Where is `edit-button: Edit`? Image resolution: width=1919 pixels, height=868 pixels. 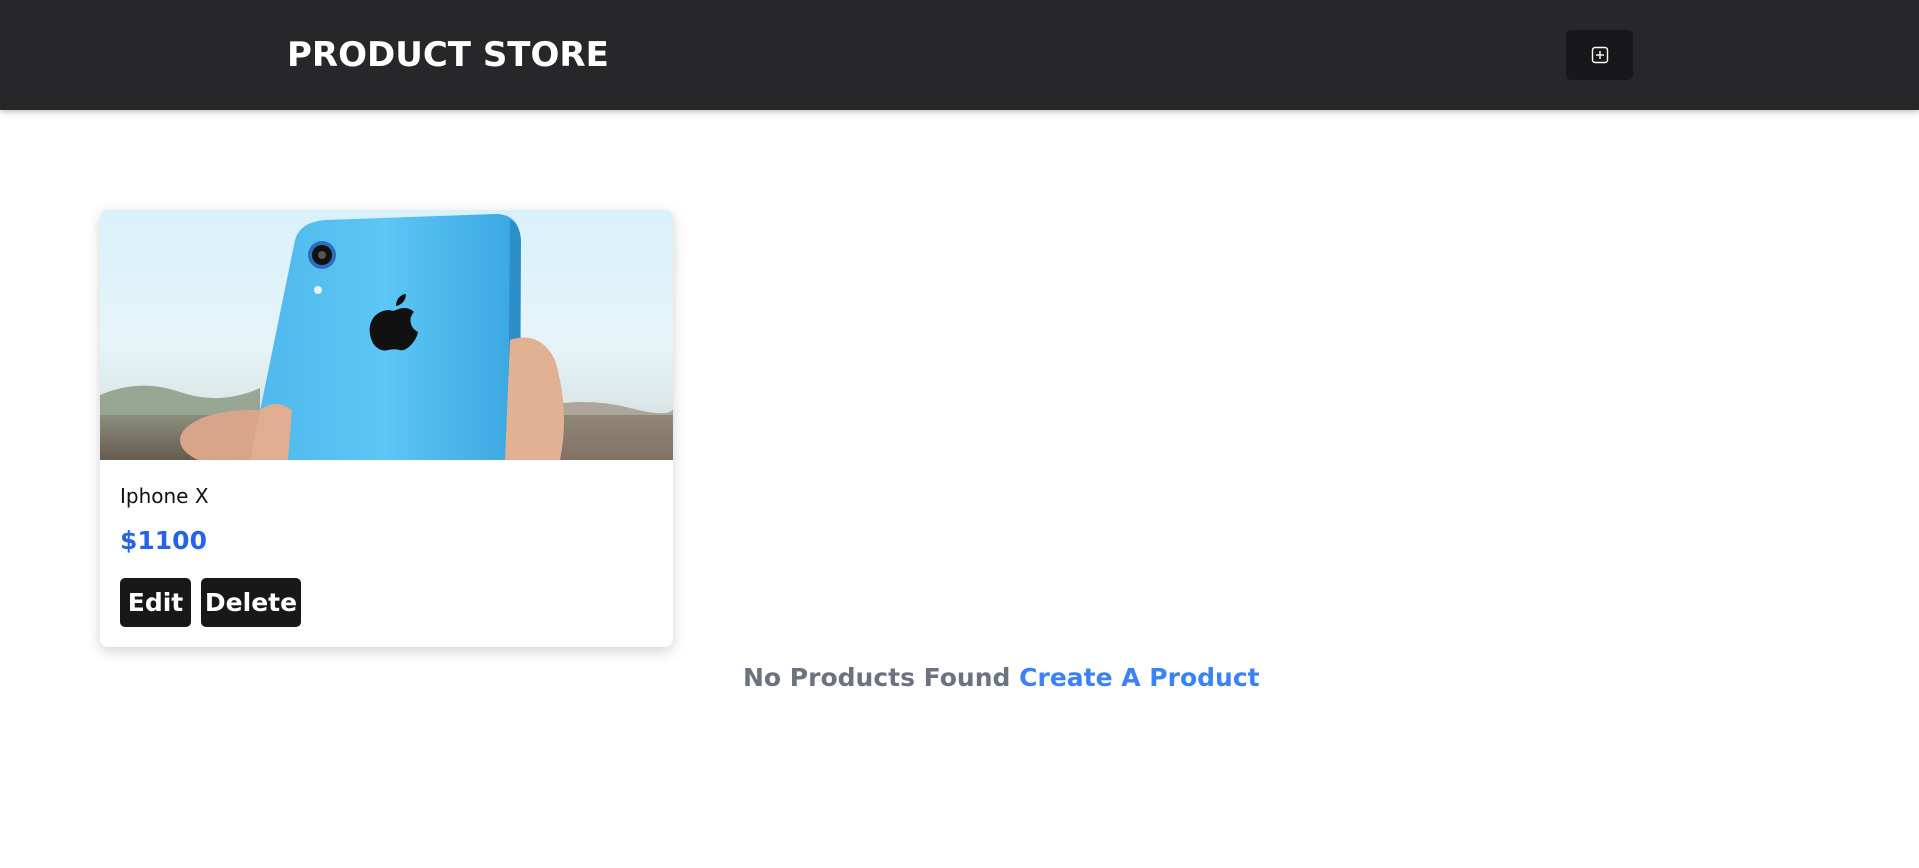
edit-button: Edit is located at coordinates (155, 602).